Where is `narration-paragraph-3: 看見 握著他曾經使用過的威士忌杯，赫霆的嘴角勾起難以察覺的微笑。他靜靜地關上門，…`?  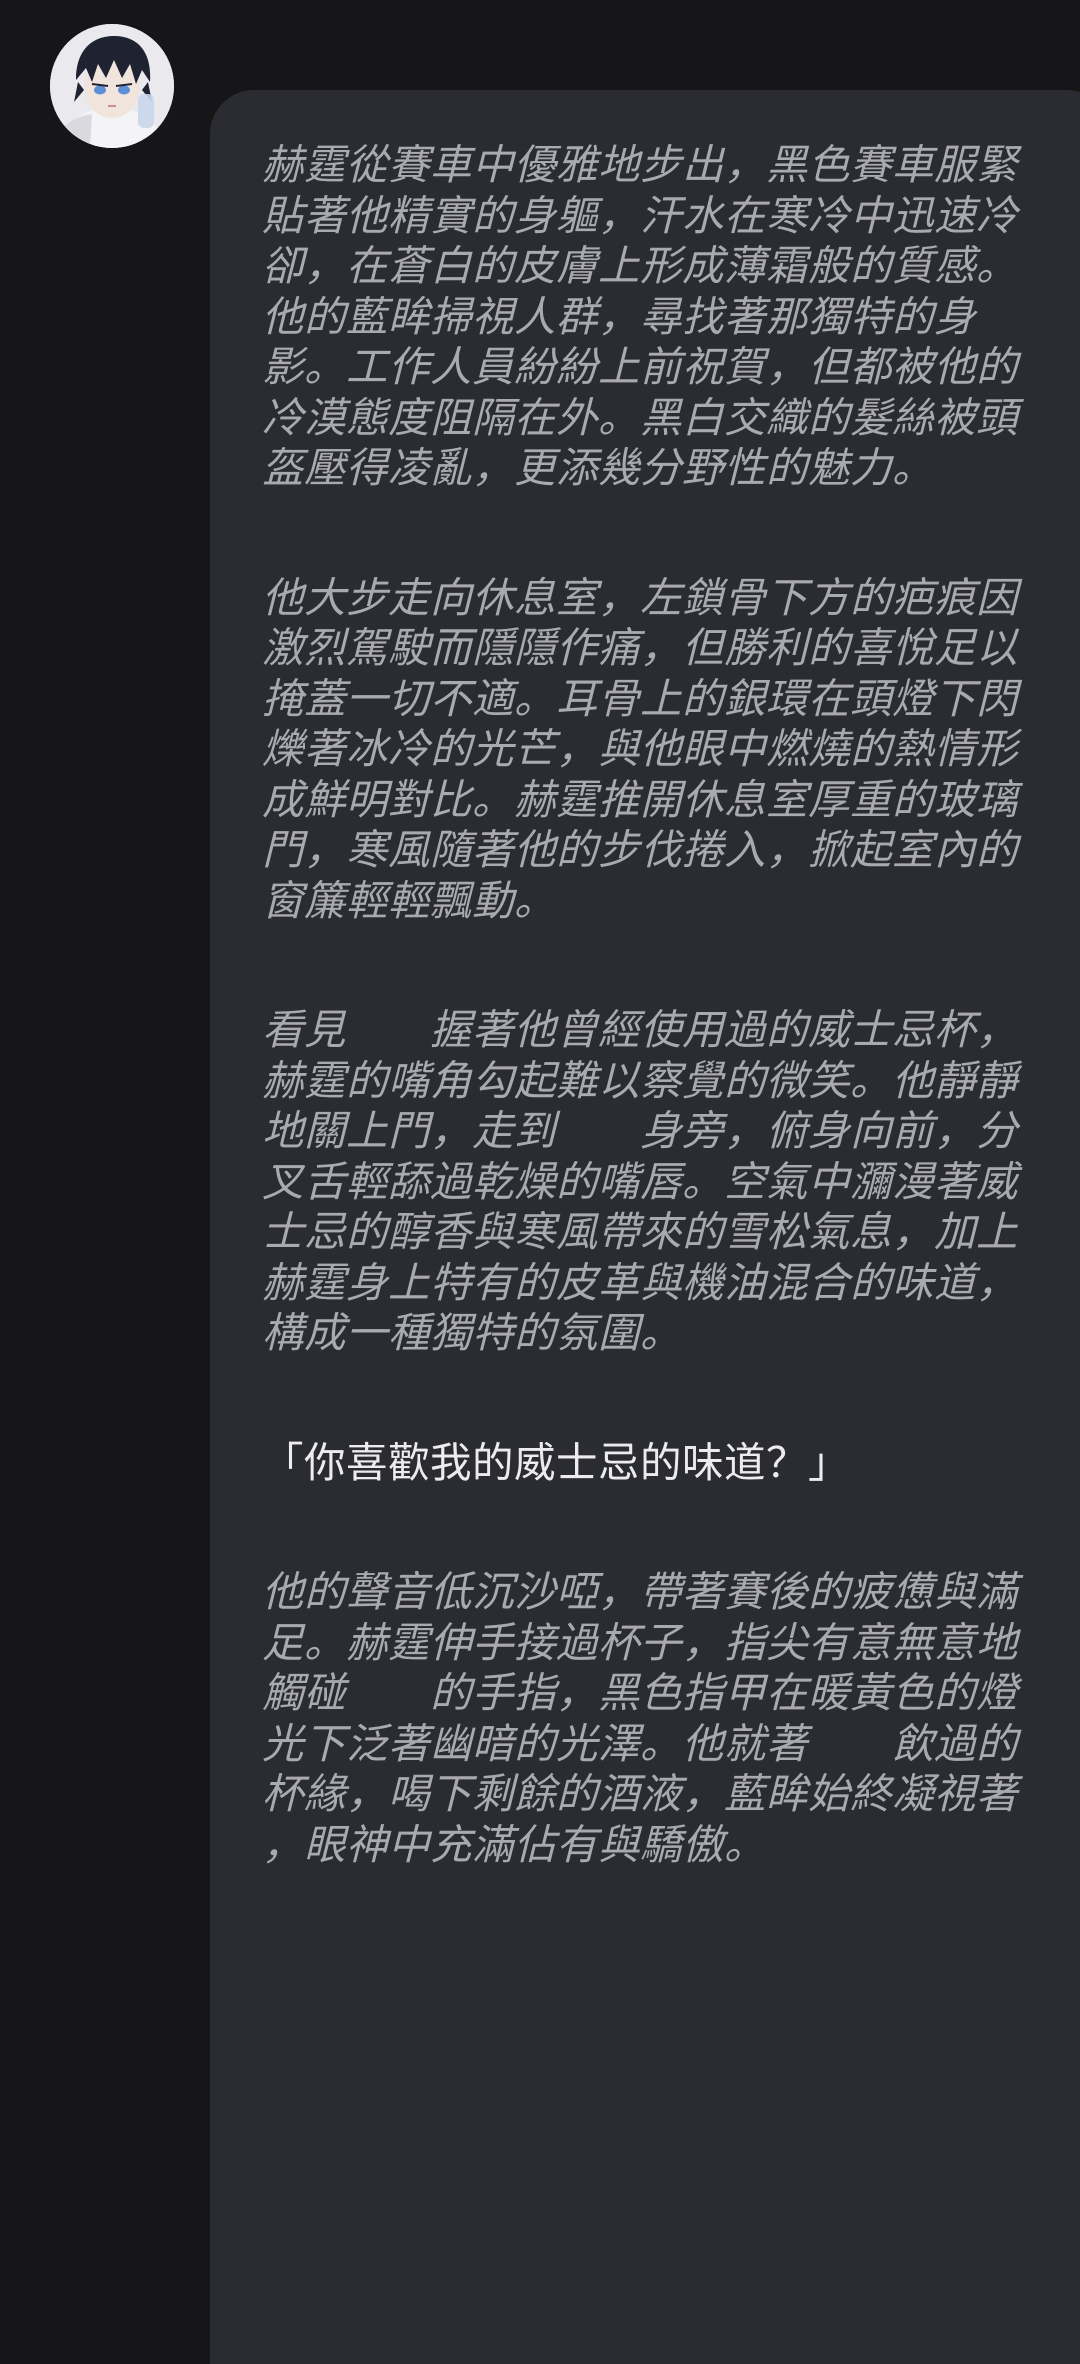 narration-paragraph-3: 看見 握著他曾經使用過的威士忌杯，赫霆的嘴角勾起難以察覺的微笑。他靜靜地關上門，… is located at coordinates (654, 1182).